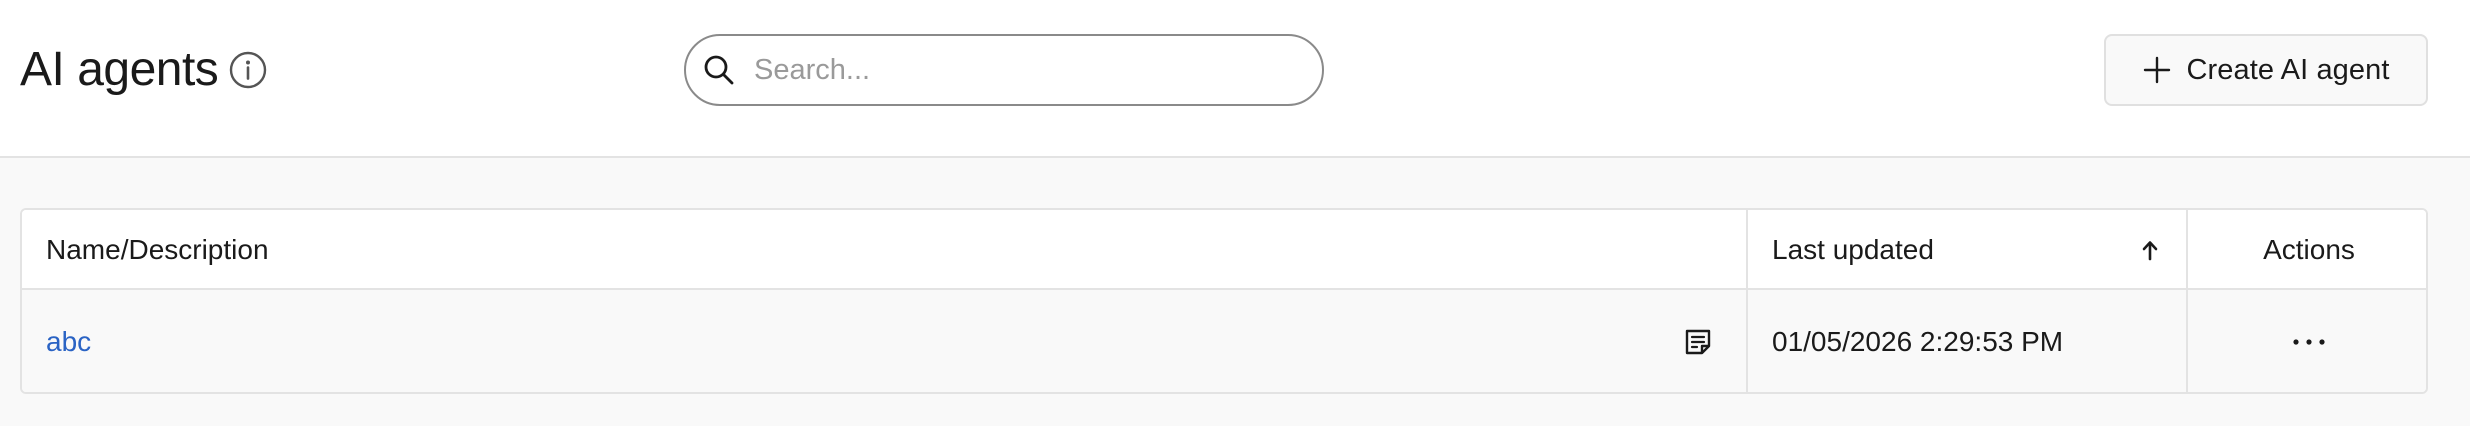 The width and height of the screenshot is (2470, 426). I want to click on notes-icon, so click(1698, 342).